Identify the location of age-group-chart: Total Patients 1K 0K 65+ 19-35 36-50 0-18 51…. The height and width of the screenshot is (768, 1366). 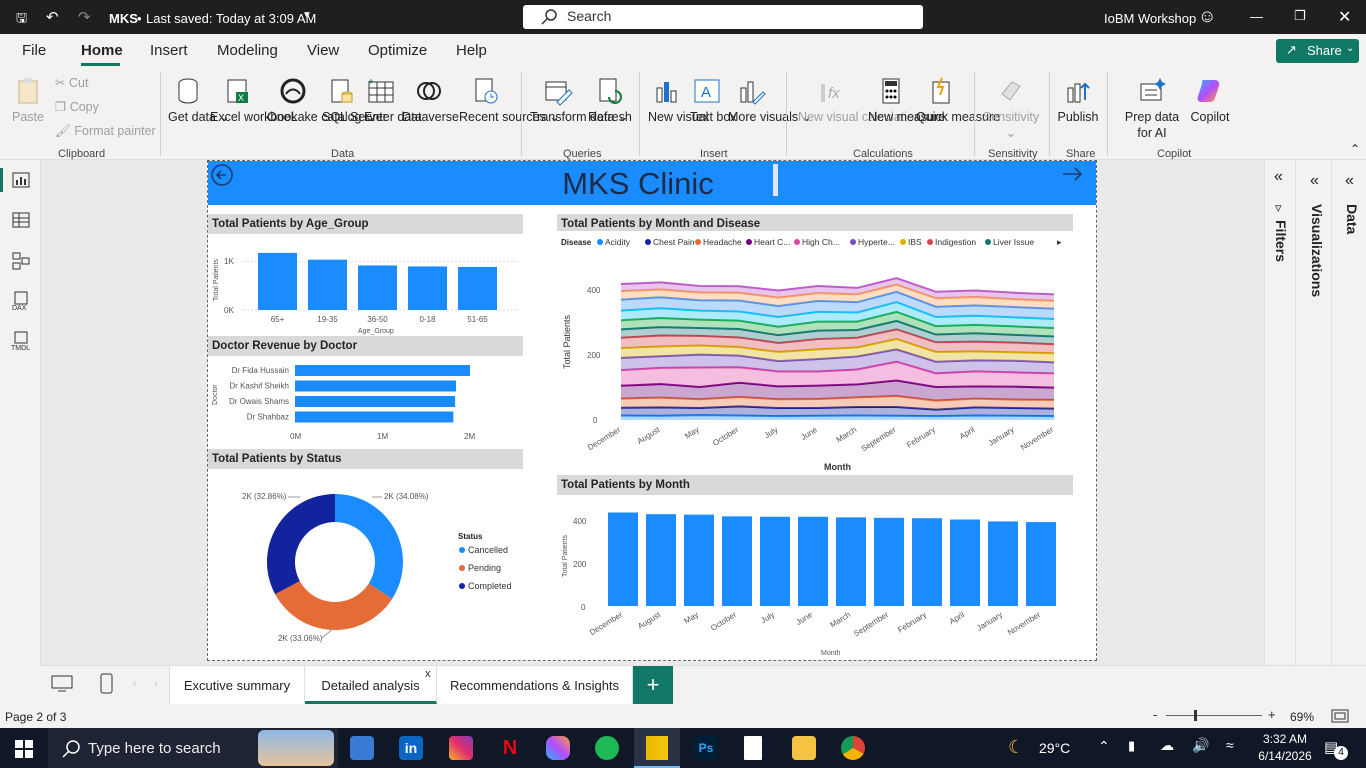
(365, 283).